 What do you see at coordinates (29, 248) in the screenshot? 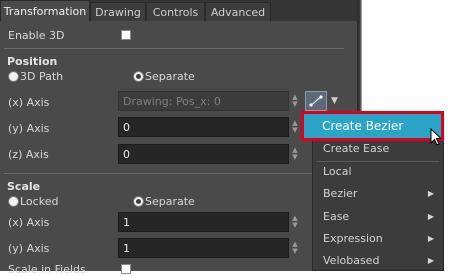
I see `scale-y-label: (y) Axis` at bounding box center [29, 248].